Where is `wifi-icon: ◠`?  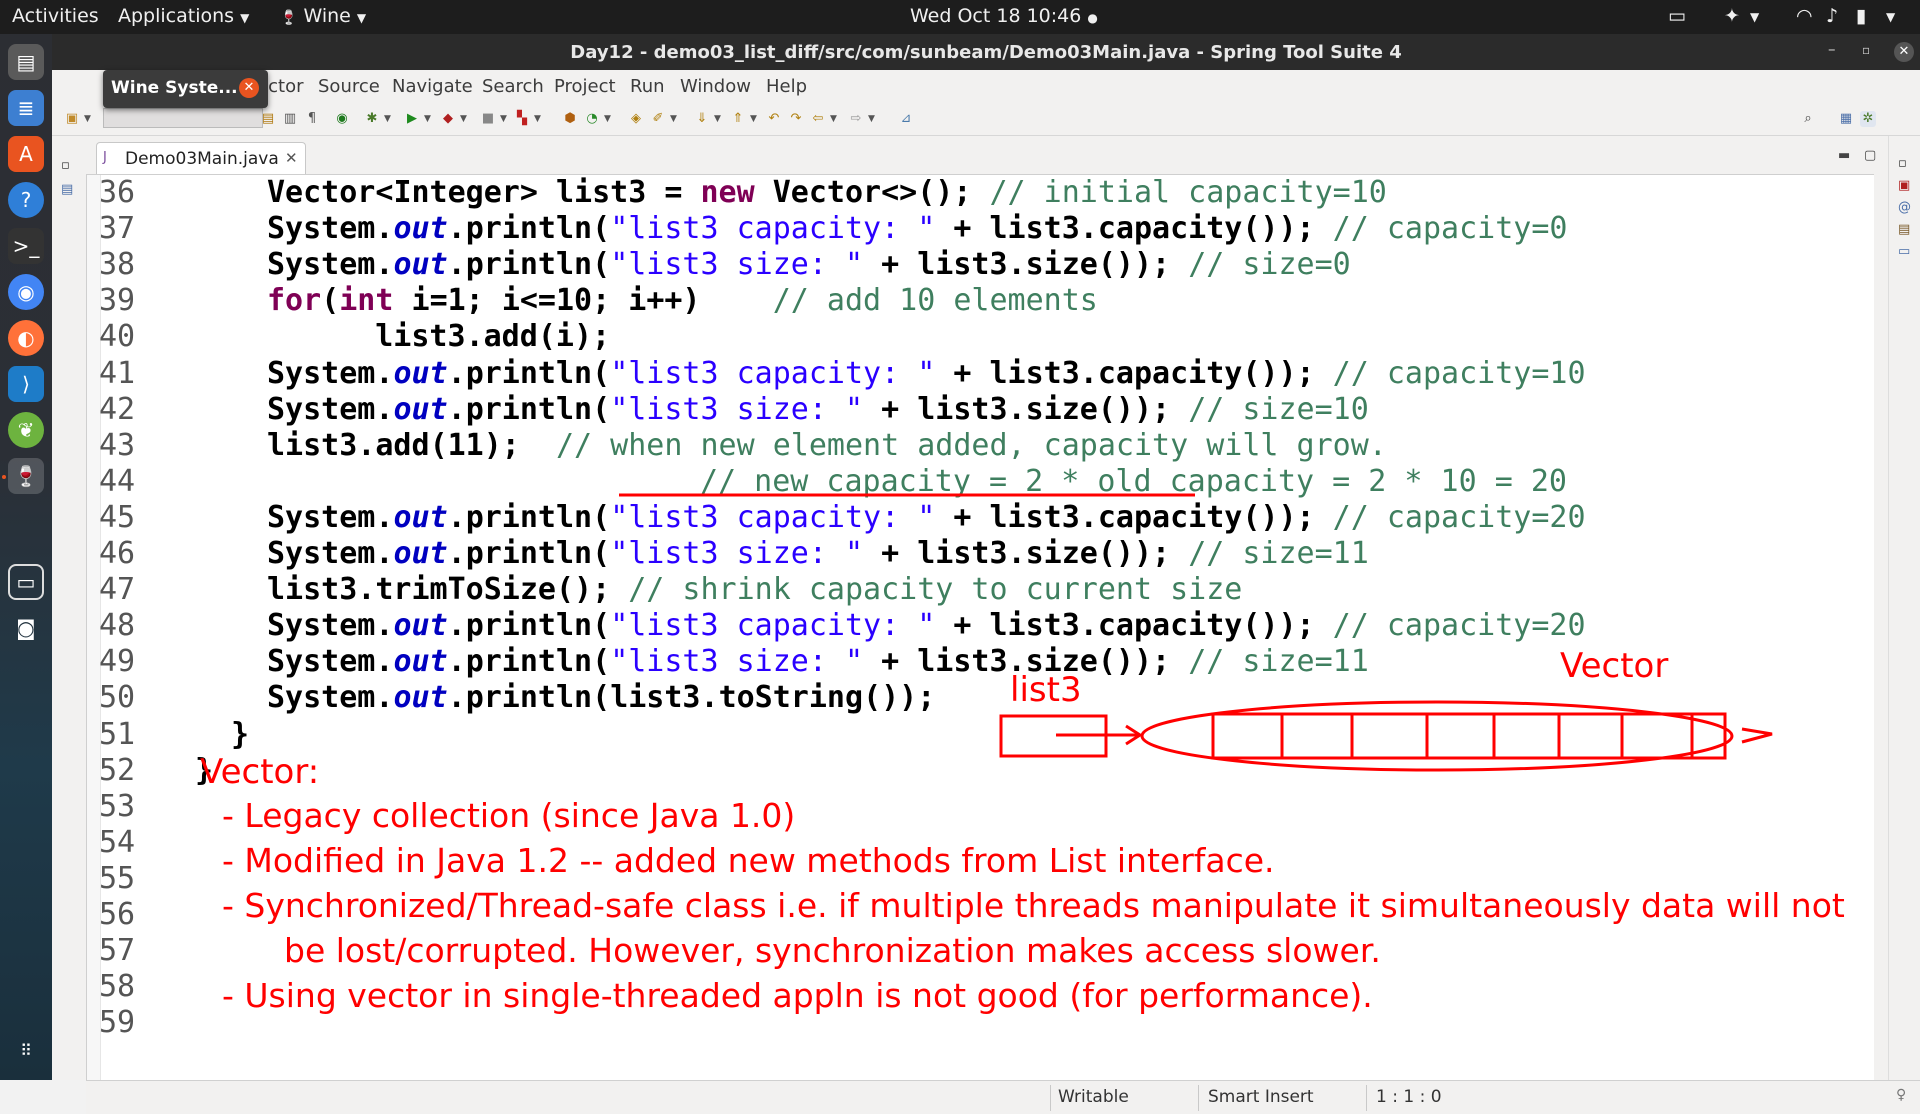
wifi-icon: ◠ is located at coordinates (1804, 16).